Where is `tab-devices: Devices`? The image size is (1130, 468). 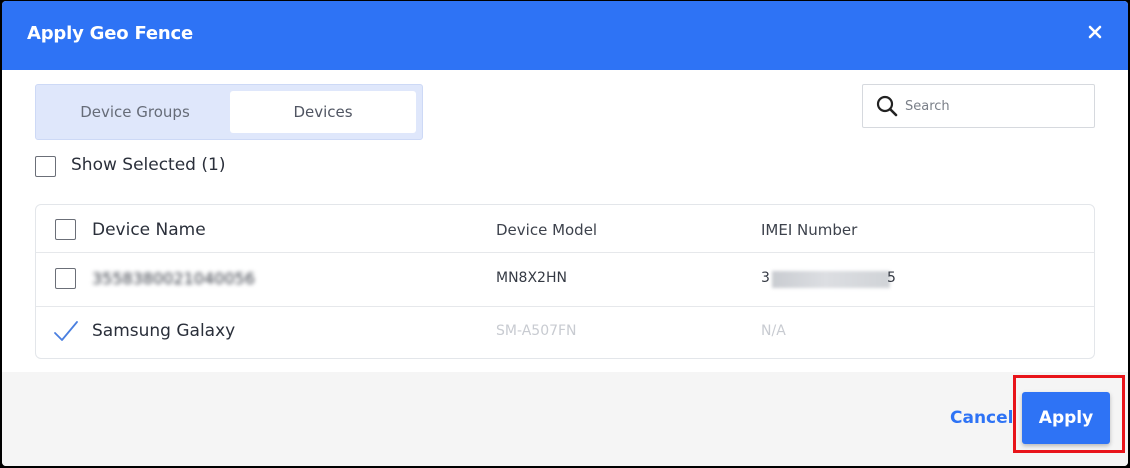 tab-devices: Devices is located at coordinates (323, 112).